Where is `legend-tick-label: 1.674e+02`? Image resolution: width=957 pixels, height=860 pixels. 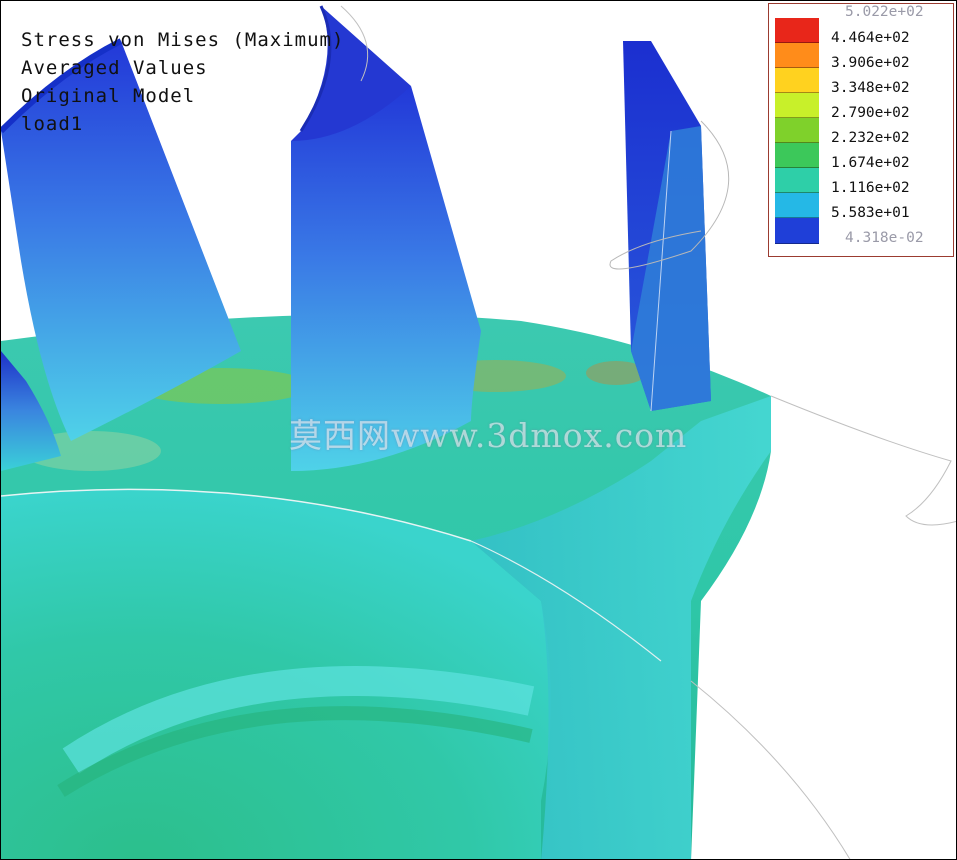
legend-tick-label: 1.674e+02 is located at coordinates (870, 163).